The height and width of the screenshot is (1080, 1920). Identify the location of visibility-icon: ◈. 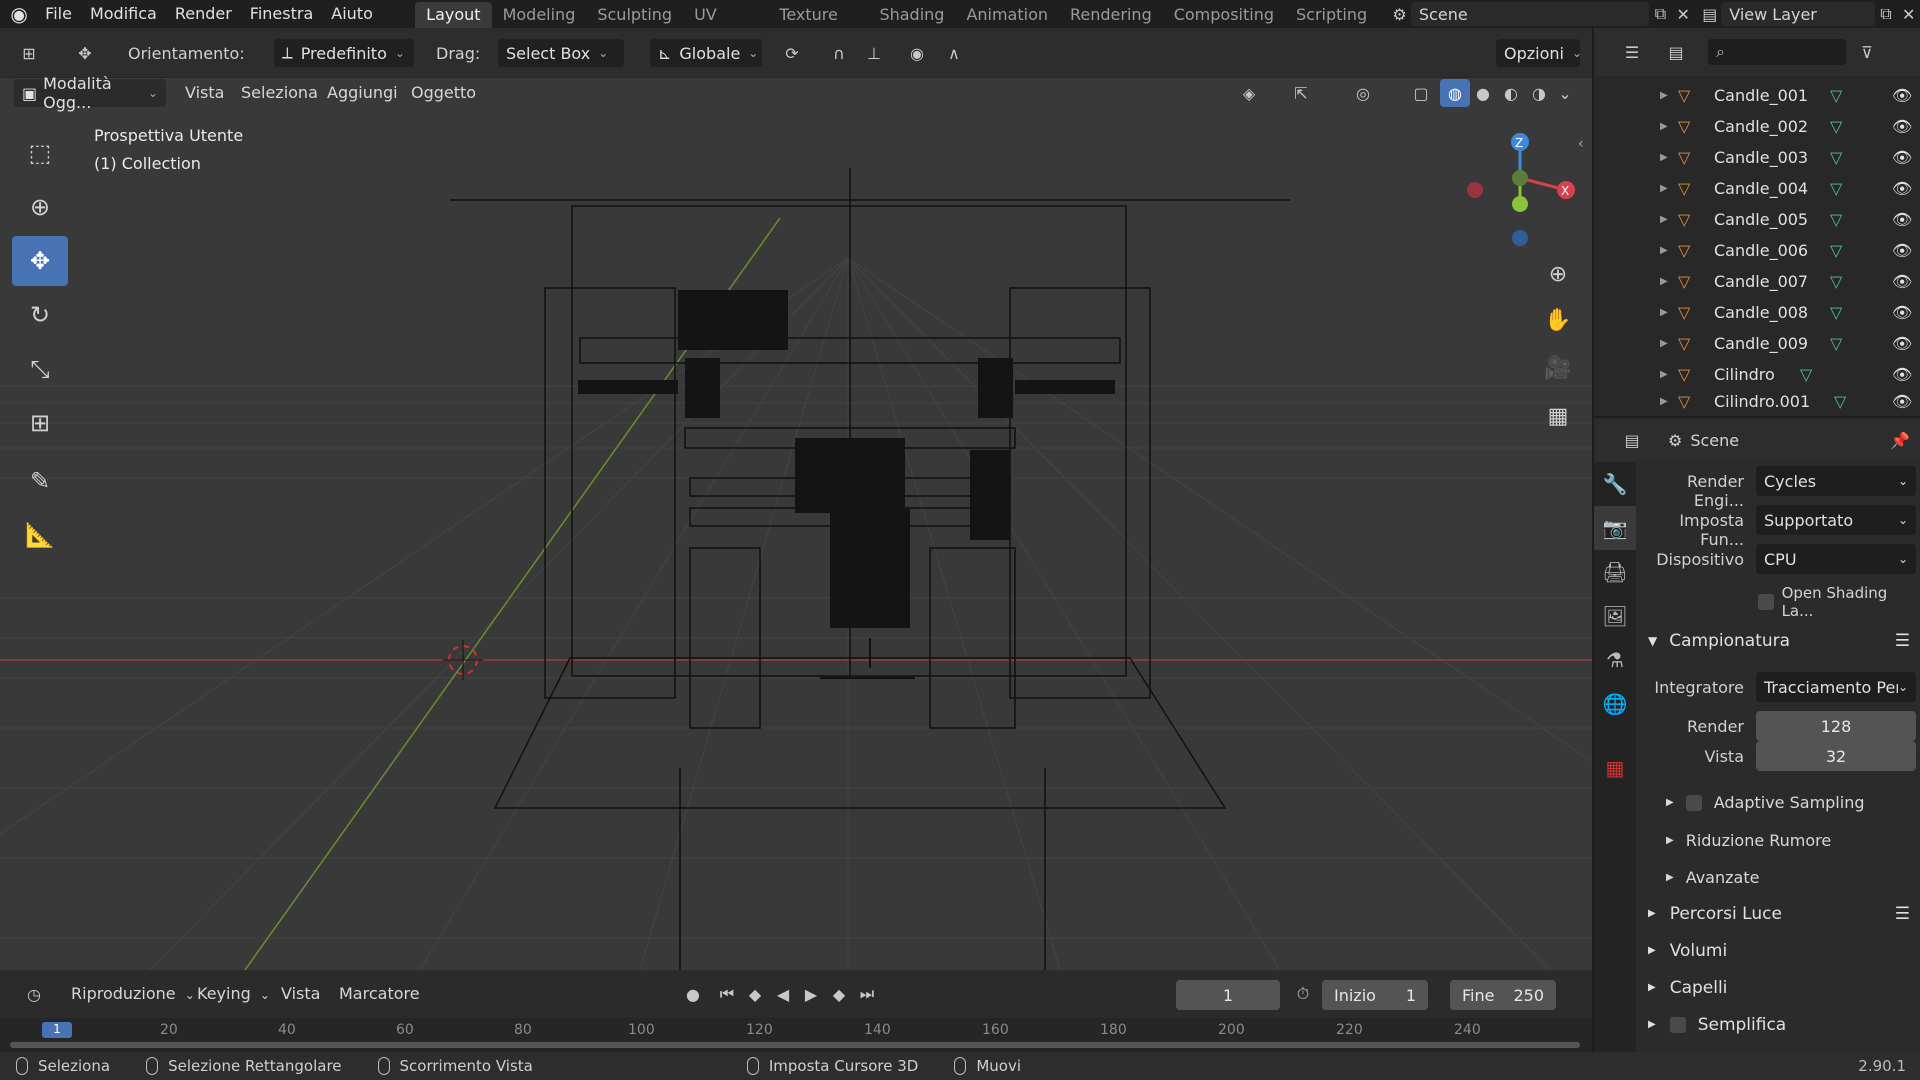
(1249, 93).